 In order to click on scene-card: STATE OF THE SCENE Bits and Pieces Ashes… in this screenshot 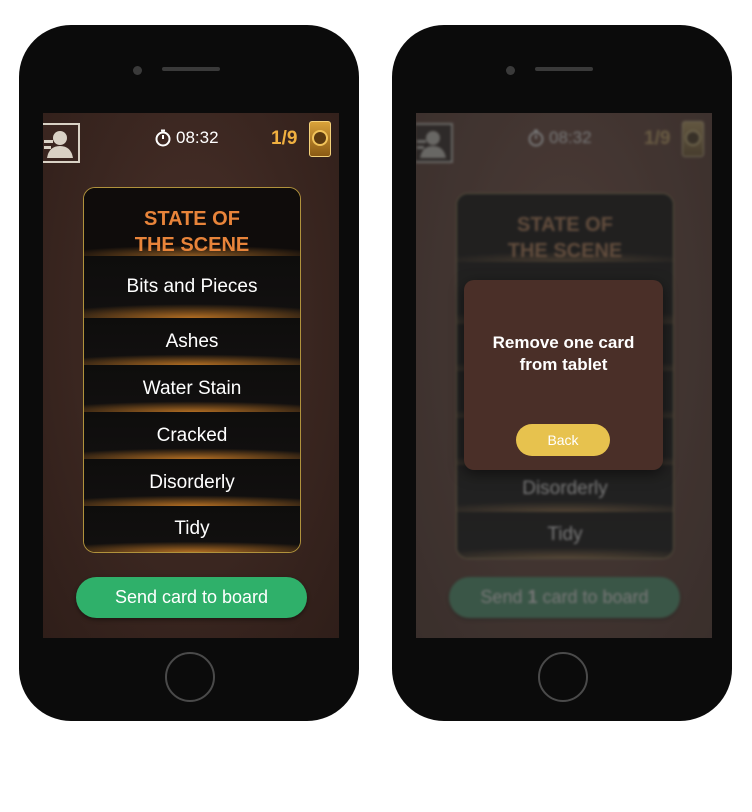, I will do `click(192, 370)`.